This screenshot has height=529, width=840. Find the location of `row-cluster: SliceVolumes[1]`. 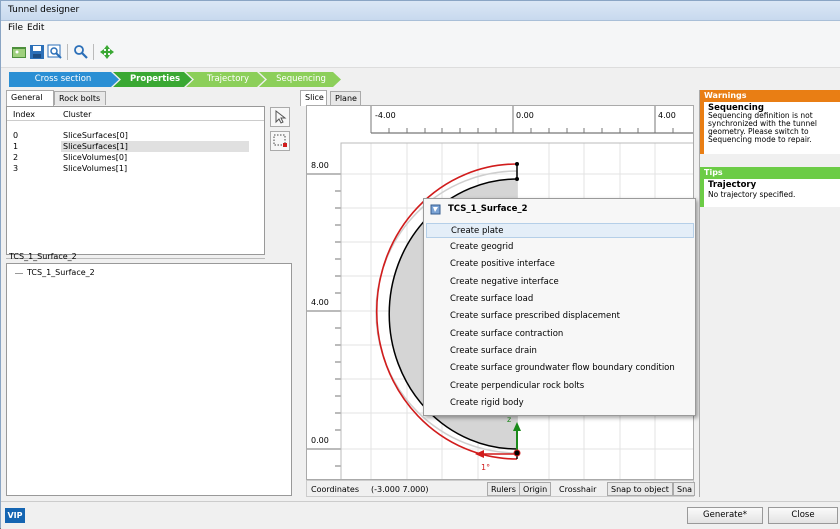

row-cluster: SliceVolumes[1] is located at coordinates (95, 168).